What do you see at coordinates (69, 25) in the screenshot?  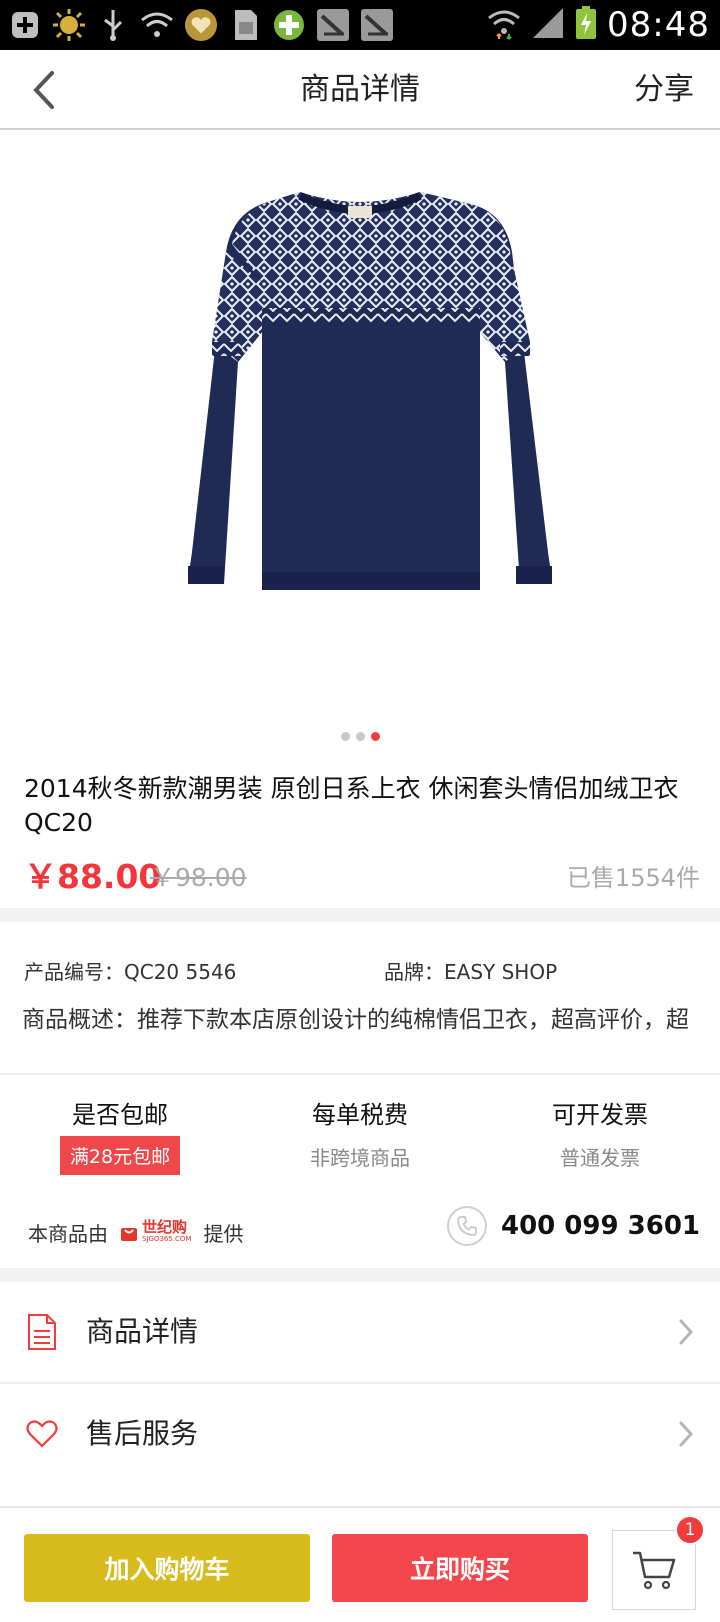 I see `sun-icon` at bounding box center [69, 25].